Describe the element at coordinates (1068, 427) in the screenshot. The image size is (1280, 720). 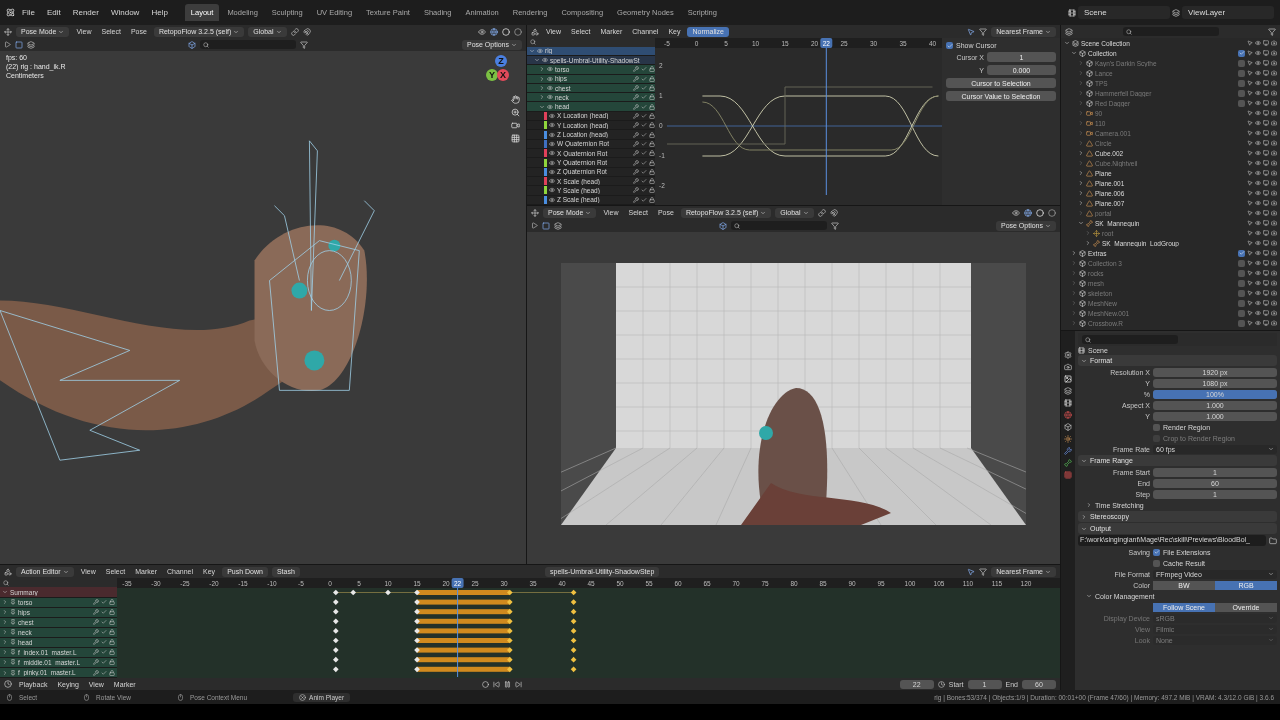
I see `collection-tab-icon` at that location.